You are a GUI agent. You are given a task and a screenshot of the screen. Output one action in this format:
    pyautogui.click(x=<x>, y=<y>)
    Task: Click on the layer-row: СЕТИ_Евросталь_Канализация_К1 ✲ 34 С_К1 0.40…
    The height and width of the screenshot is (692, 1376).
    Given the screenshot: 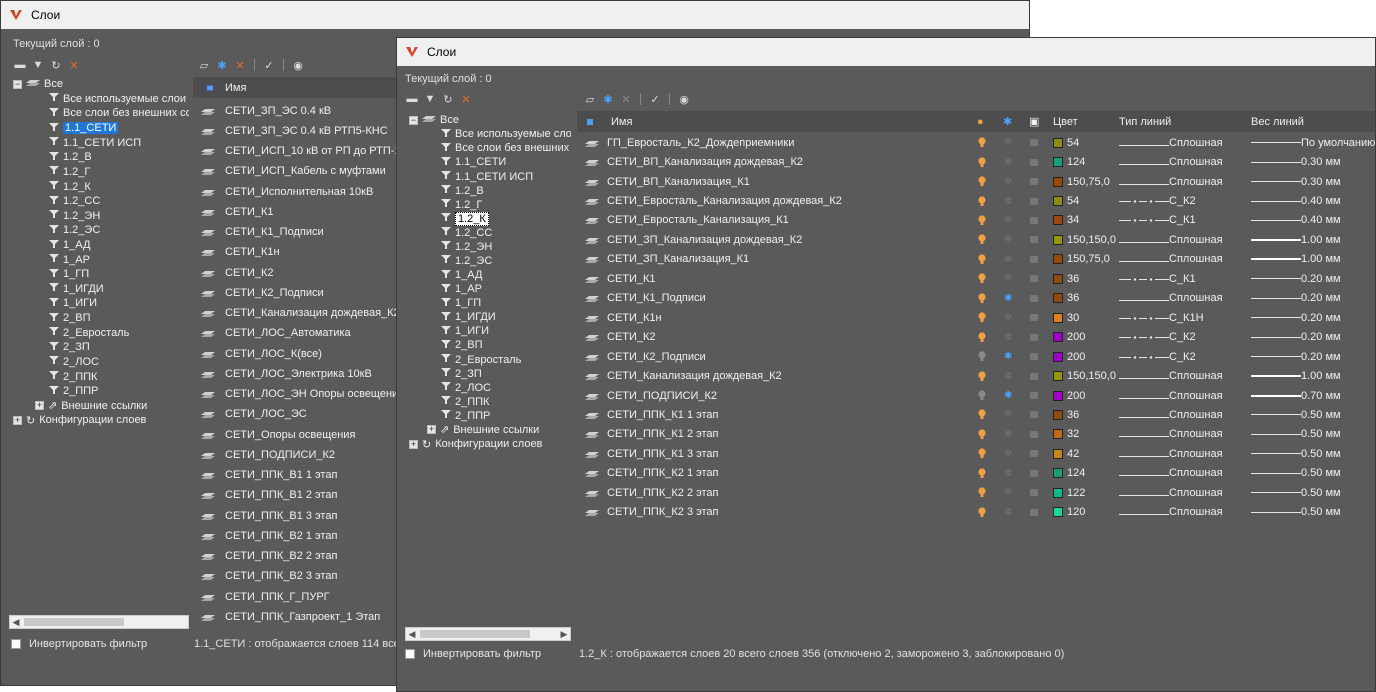 What is the action you would take?
    pyautogui.click(x=976, y=220)
    